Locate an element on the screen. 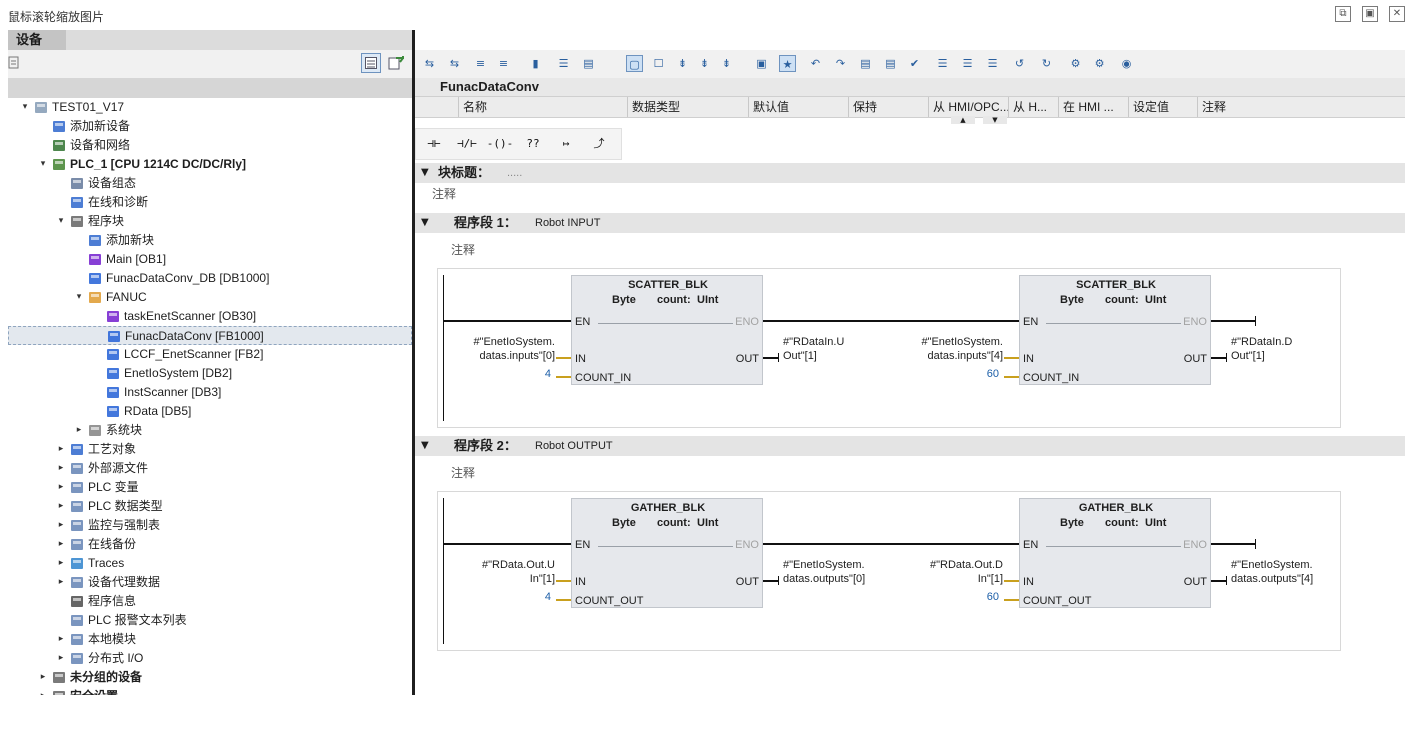 The height and width of the screenshot is (731, 1415). go-to-next-icon: ↷ is located at coordinates (840, 63).